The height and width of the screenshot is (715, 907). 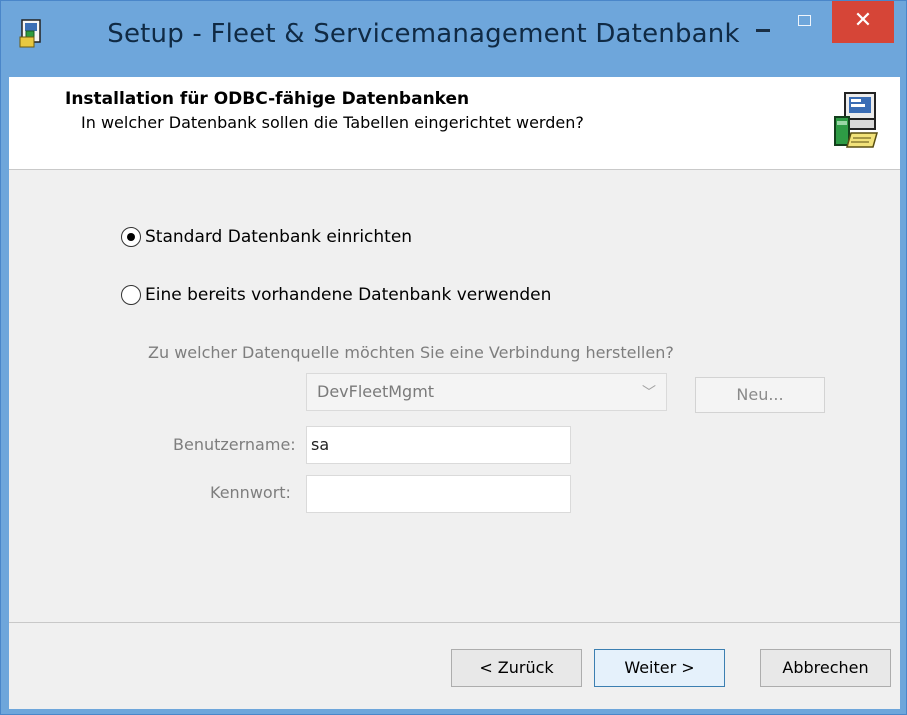 I want to click on minimize-icon, so click(x=763, y=30).